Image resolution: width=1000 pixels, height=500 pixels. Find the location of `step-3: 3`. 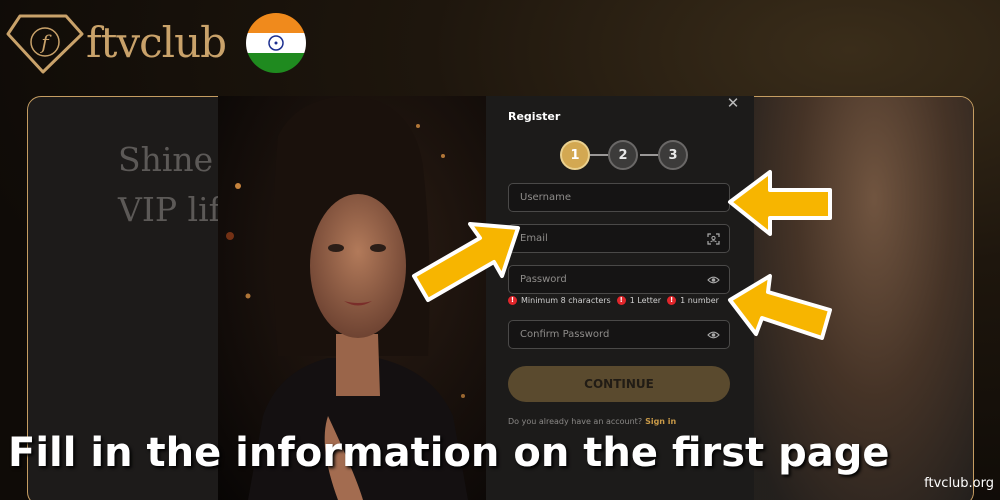

step-3: 3 is located at coordinates (673, 155).